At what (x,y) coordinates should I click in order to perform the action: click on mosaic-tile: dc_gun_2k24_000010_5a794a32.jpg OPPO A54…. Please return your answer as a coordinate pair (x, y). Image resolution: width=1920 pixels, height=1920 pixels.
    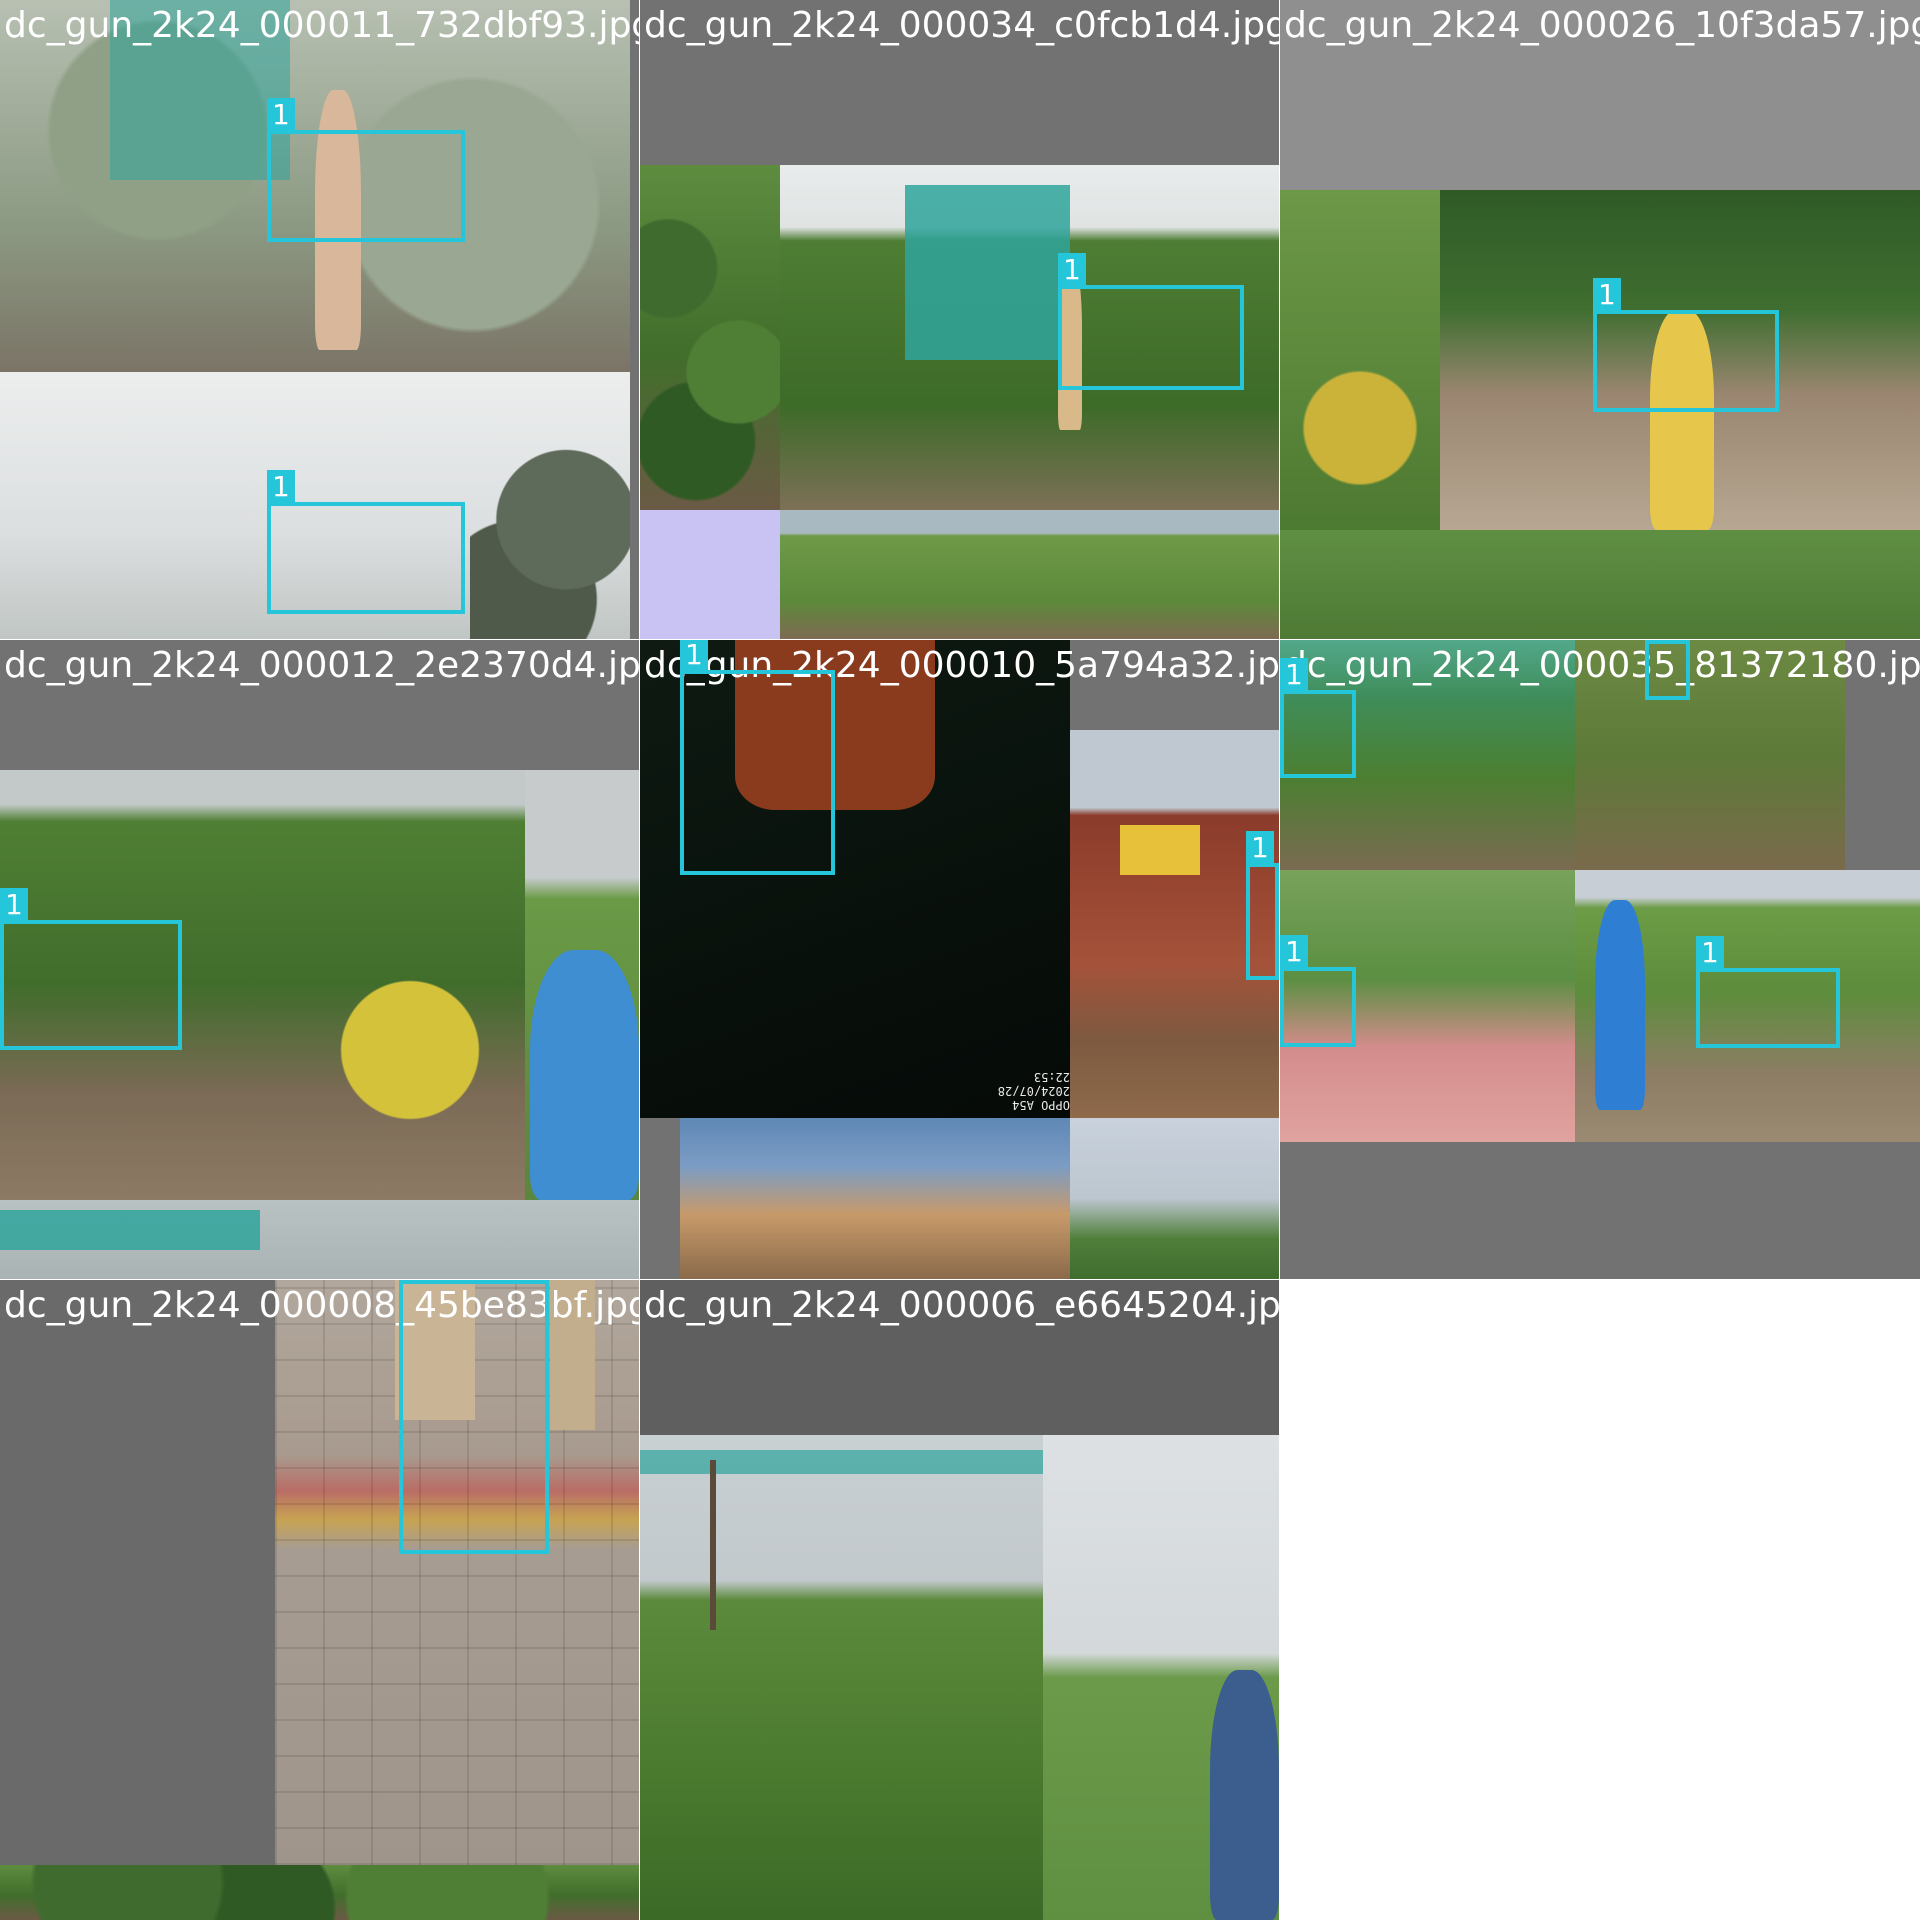
    Looking at the image, I should click on (959, 959).